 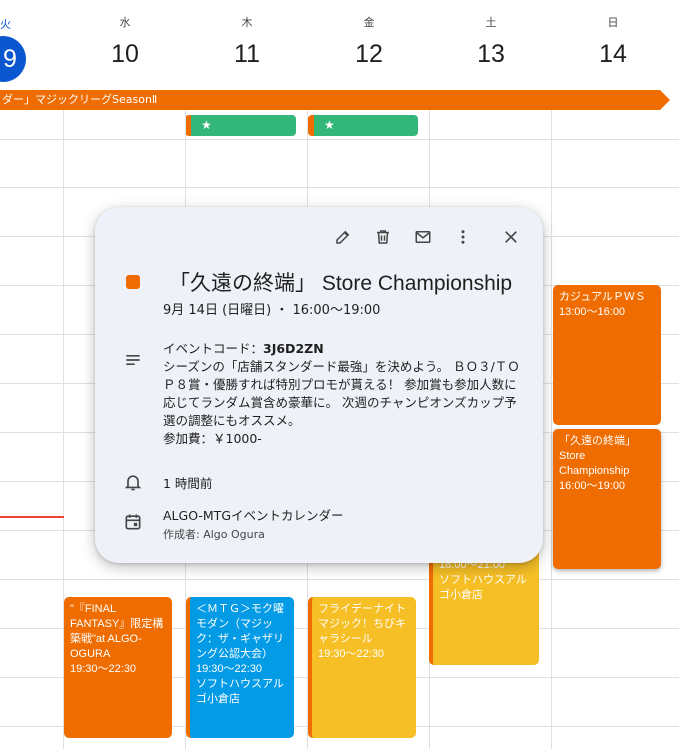 I want to click on event-fee: 参加費：￥1000-, so click(x=212, y=438).